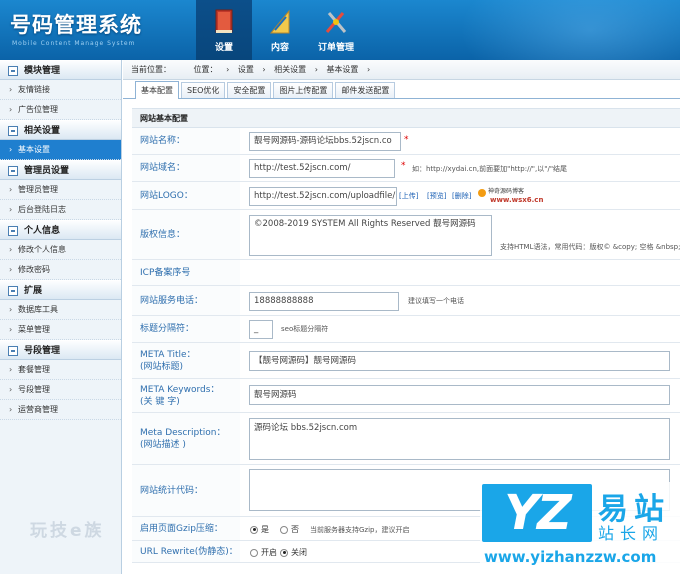 This screenshot has width=680, height=574. What do you see at coordinates (60, 150) in the screenshot?
I see `sidebar-item-basic-settings: 基本设置` at bounding box center [60, 150].